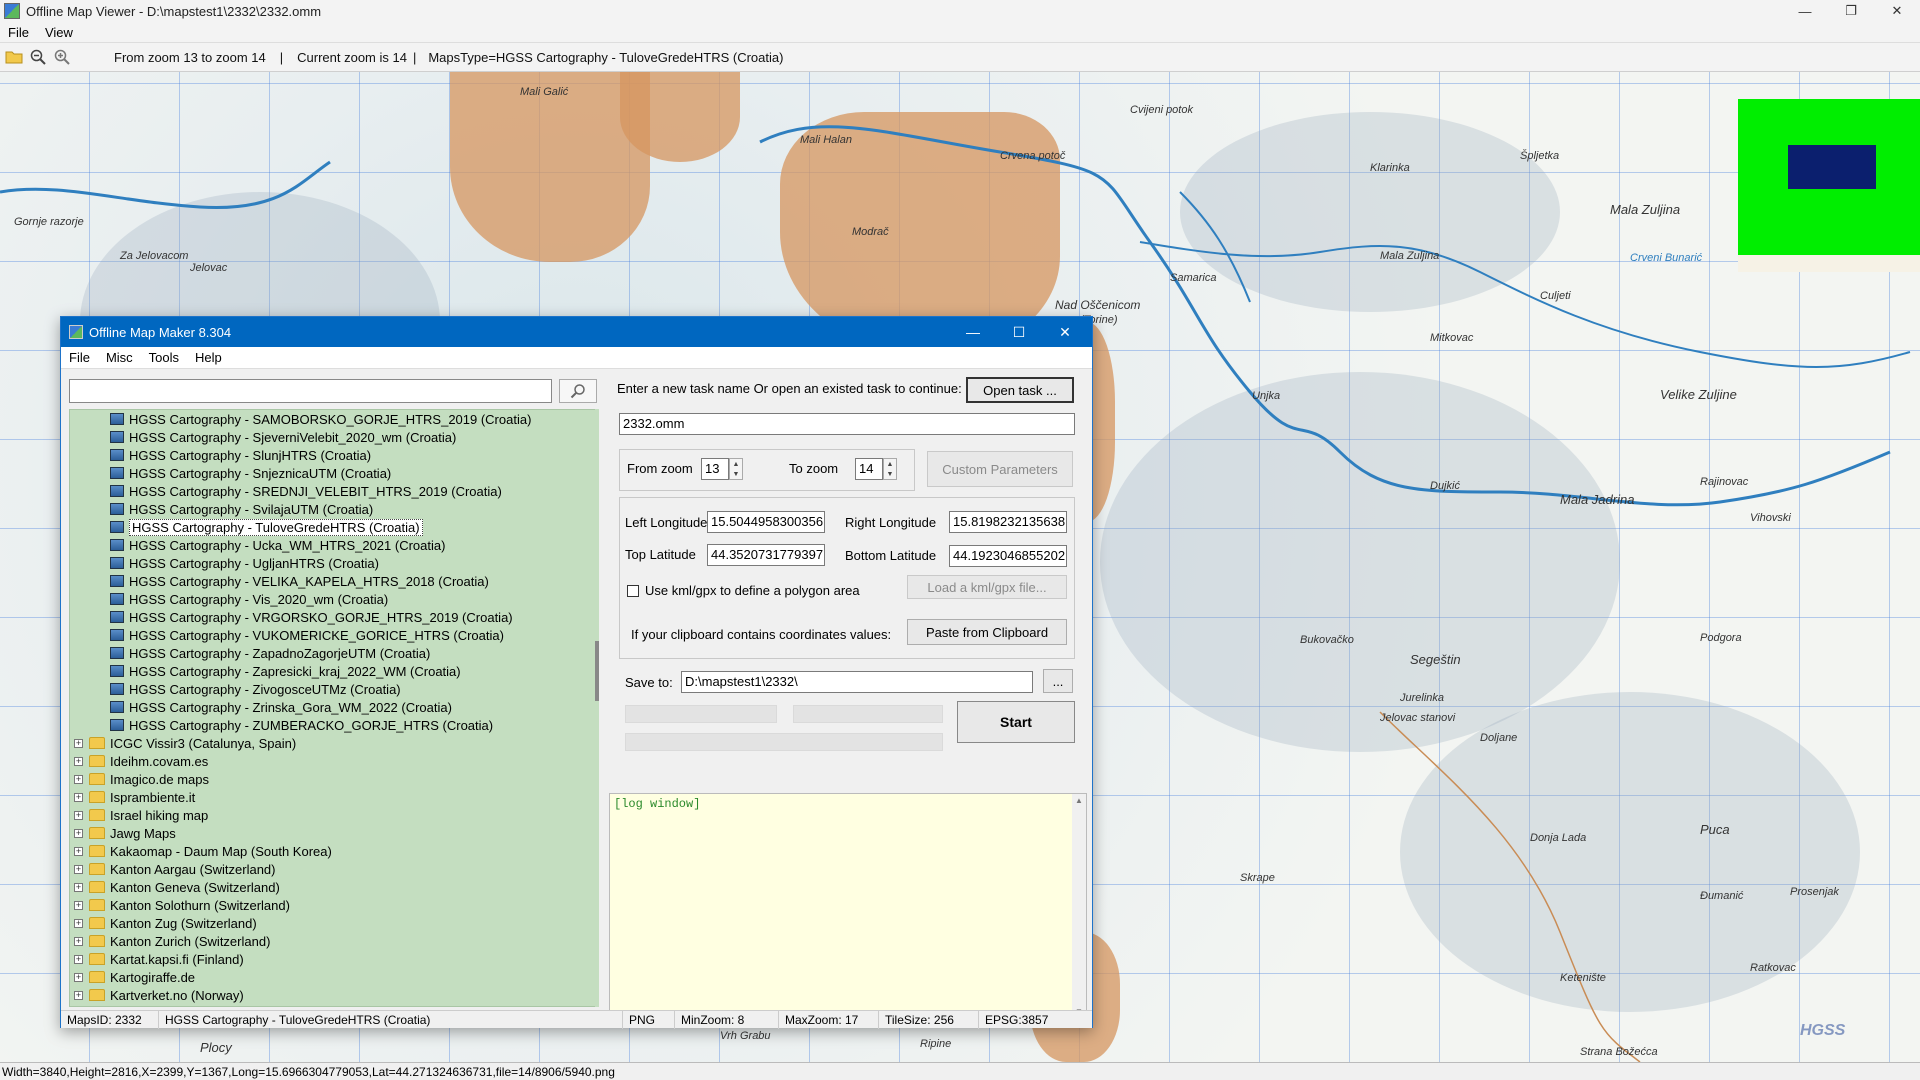 The width and height of the screenshot is (1920, 1080). I want to click on progress-bar-total, so click(784, 742).